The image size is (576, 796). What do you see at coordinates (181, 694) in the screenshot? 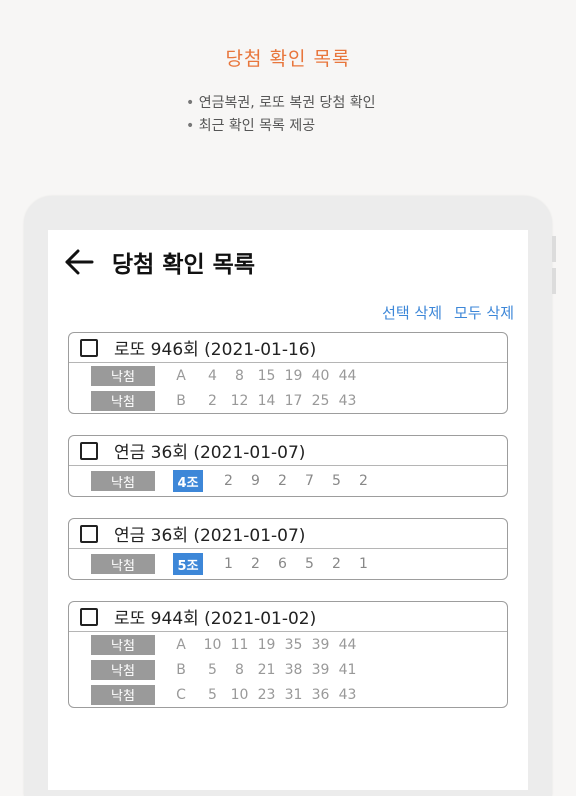
I see `set-label: C` at bounding box center [181, 694].